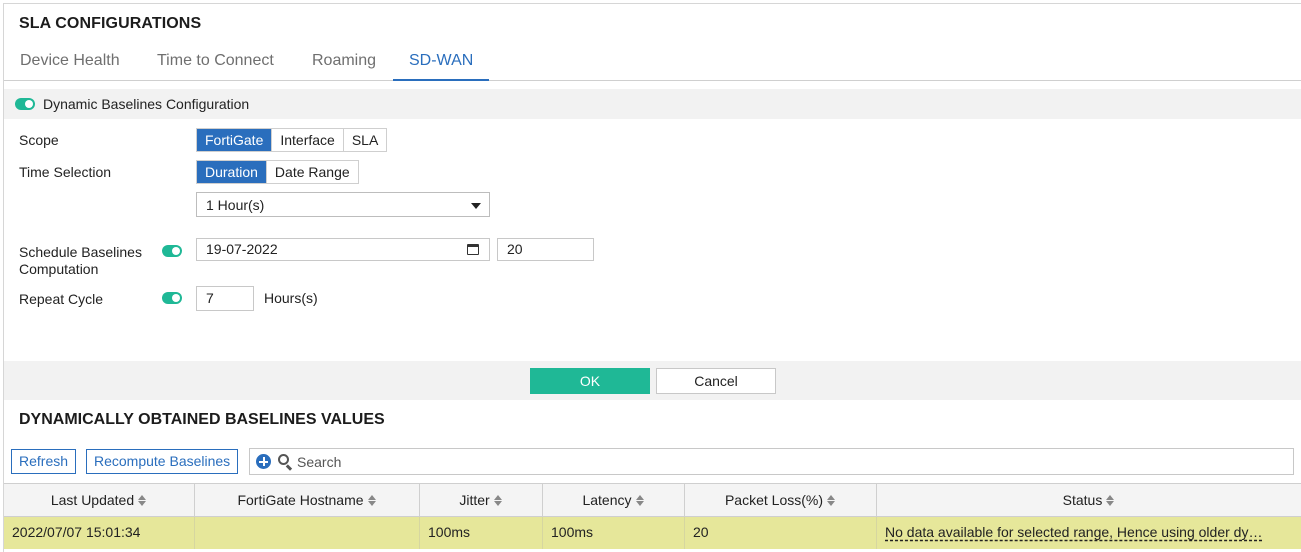  What do you see at coordinates (515, 249) in the screenshot?
I see `schedule-hour-value: 20` at bounding box center [515, 249].